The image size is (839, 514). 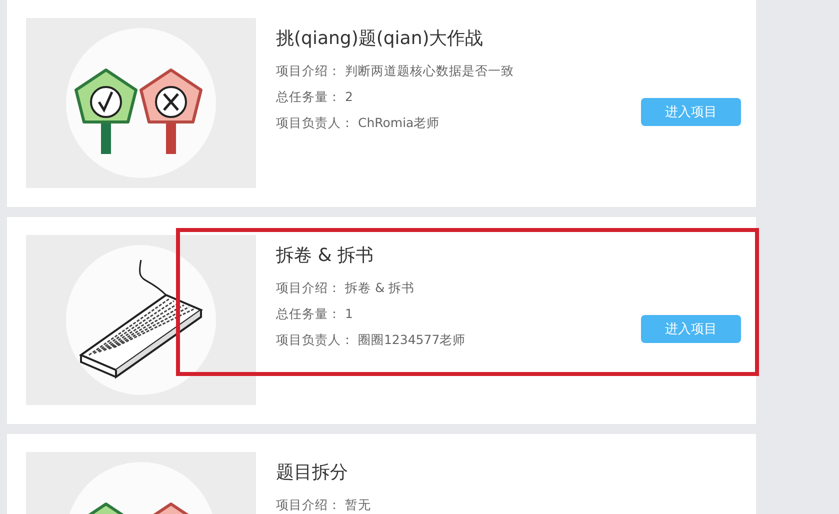 I want to click on project-detail: 总任务量： 1, so click(x=314, y=314).